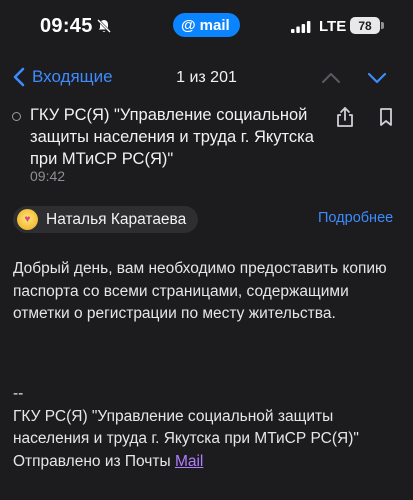 The image size is (413, 500). I want to click on bell-mute-icon, so click(104, 26).